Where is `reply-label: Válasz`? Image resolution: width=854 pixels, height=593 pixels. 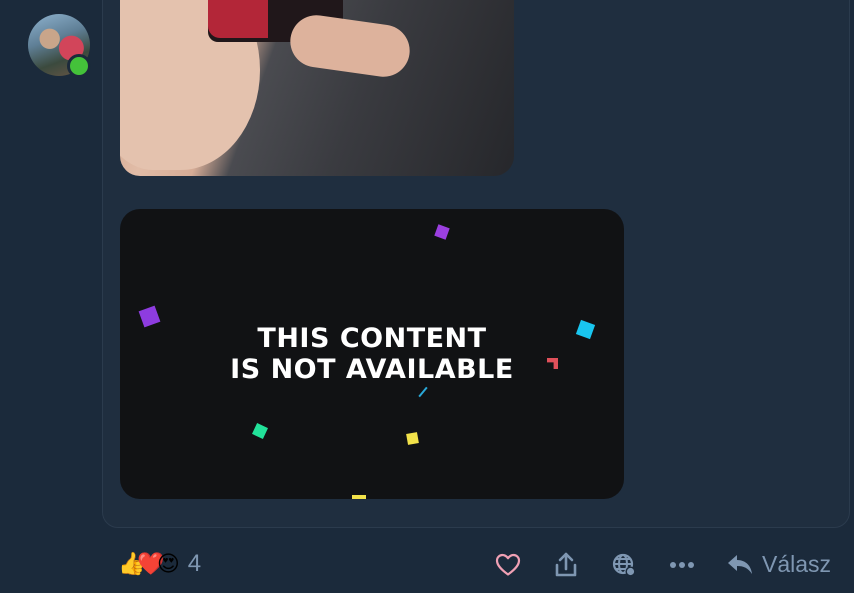 reply-label: Válasz is located at coordinates (797, 563).